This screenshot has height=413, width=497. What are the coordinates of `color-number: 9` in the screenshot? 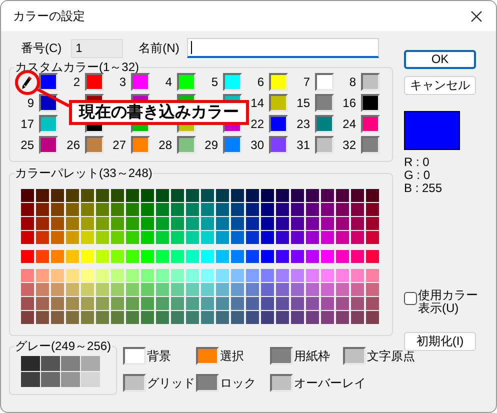 It's located at (30, 103).